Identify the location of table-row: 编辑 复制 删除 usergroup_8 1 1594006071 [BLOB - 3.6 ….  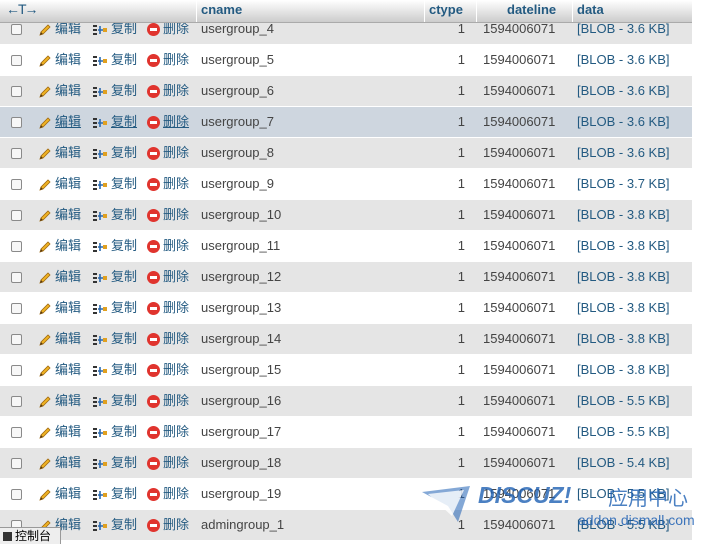
(346, 153).